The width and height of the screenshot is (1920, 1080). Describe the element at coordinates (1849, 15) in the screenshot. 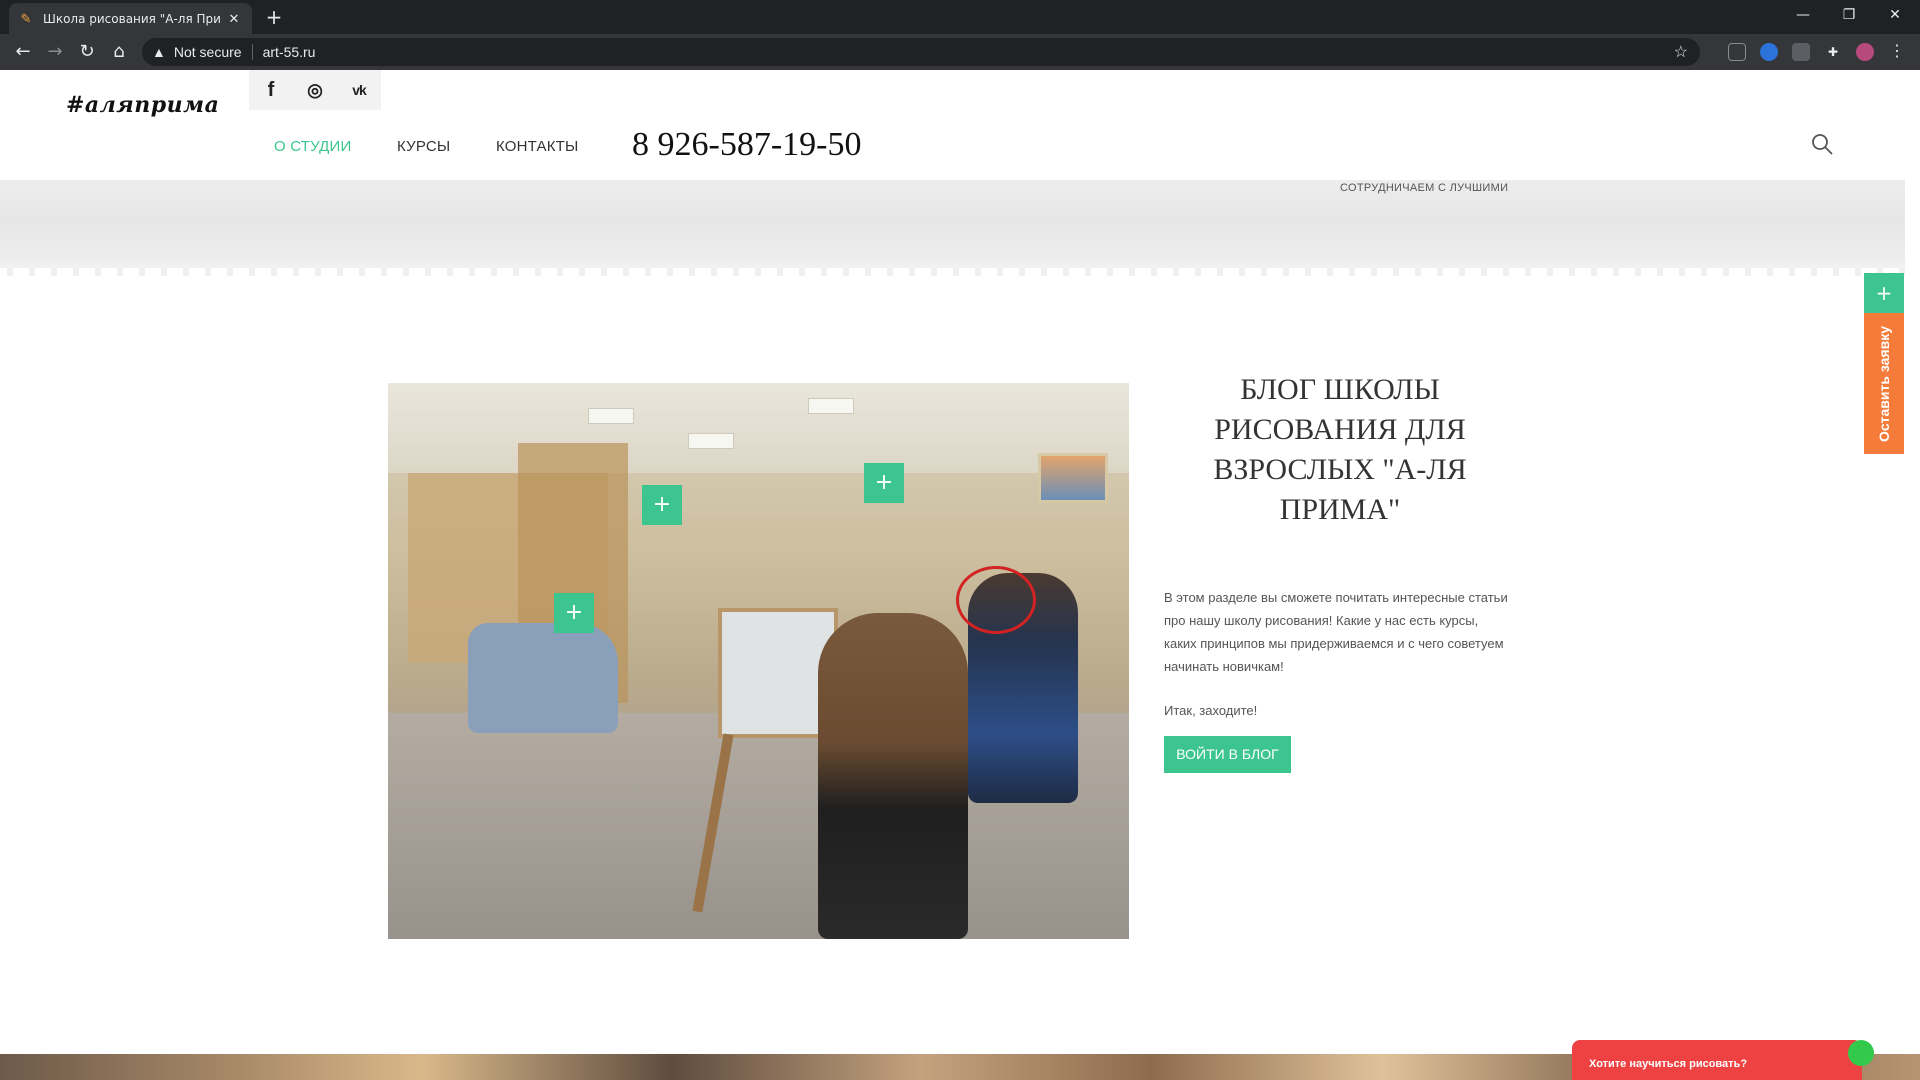

I see `maximize-button: ❐` at that location.